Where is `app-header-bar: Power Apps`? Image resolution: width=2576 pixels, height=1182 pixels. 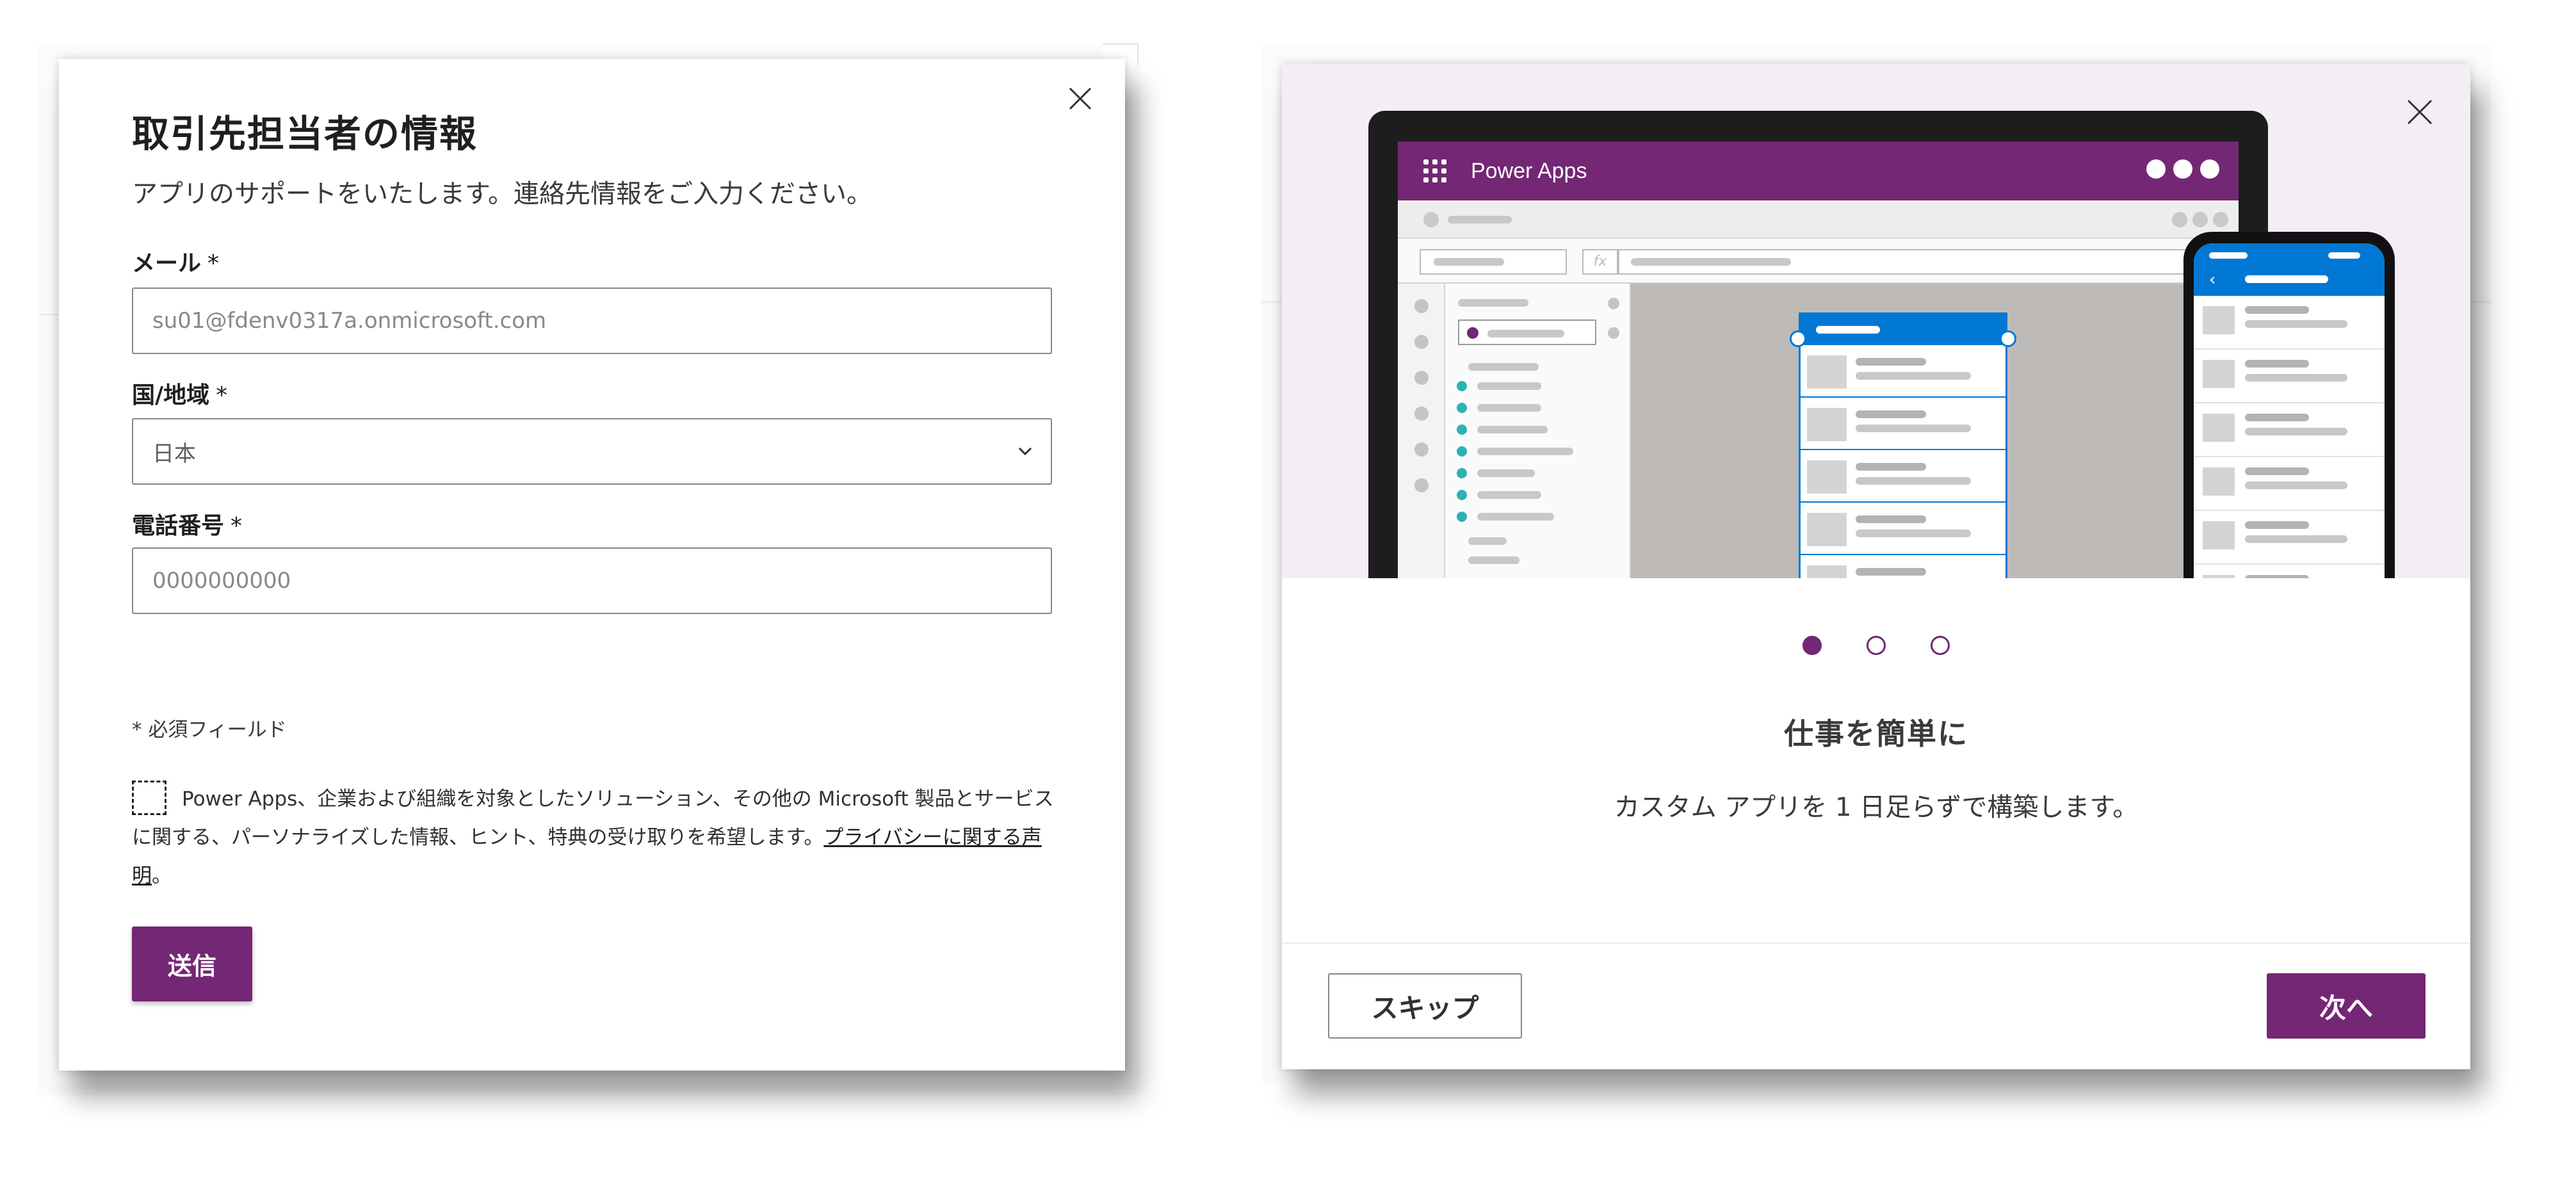 app-header-bar: Power Apps is located at coordinates (1818, 171).